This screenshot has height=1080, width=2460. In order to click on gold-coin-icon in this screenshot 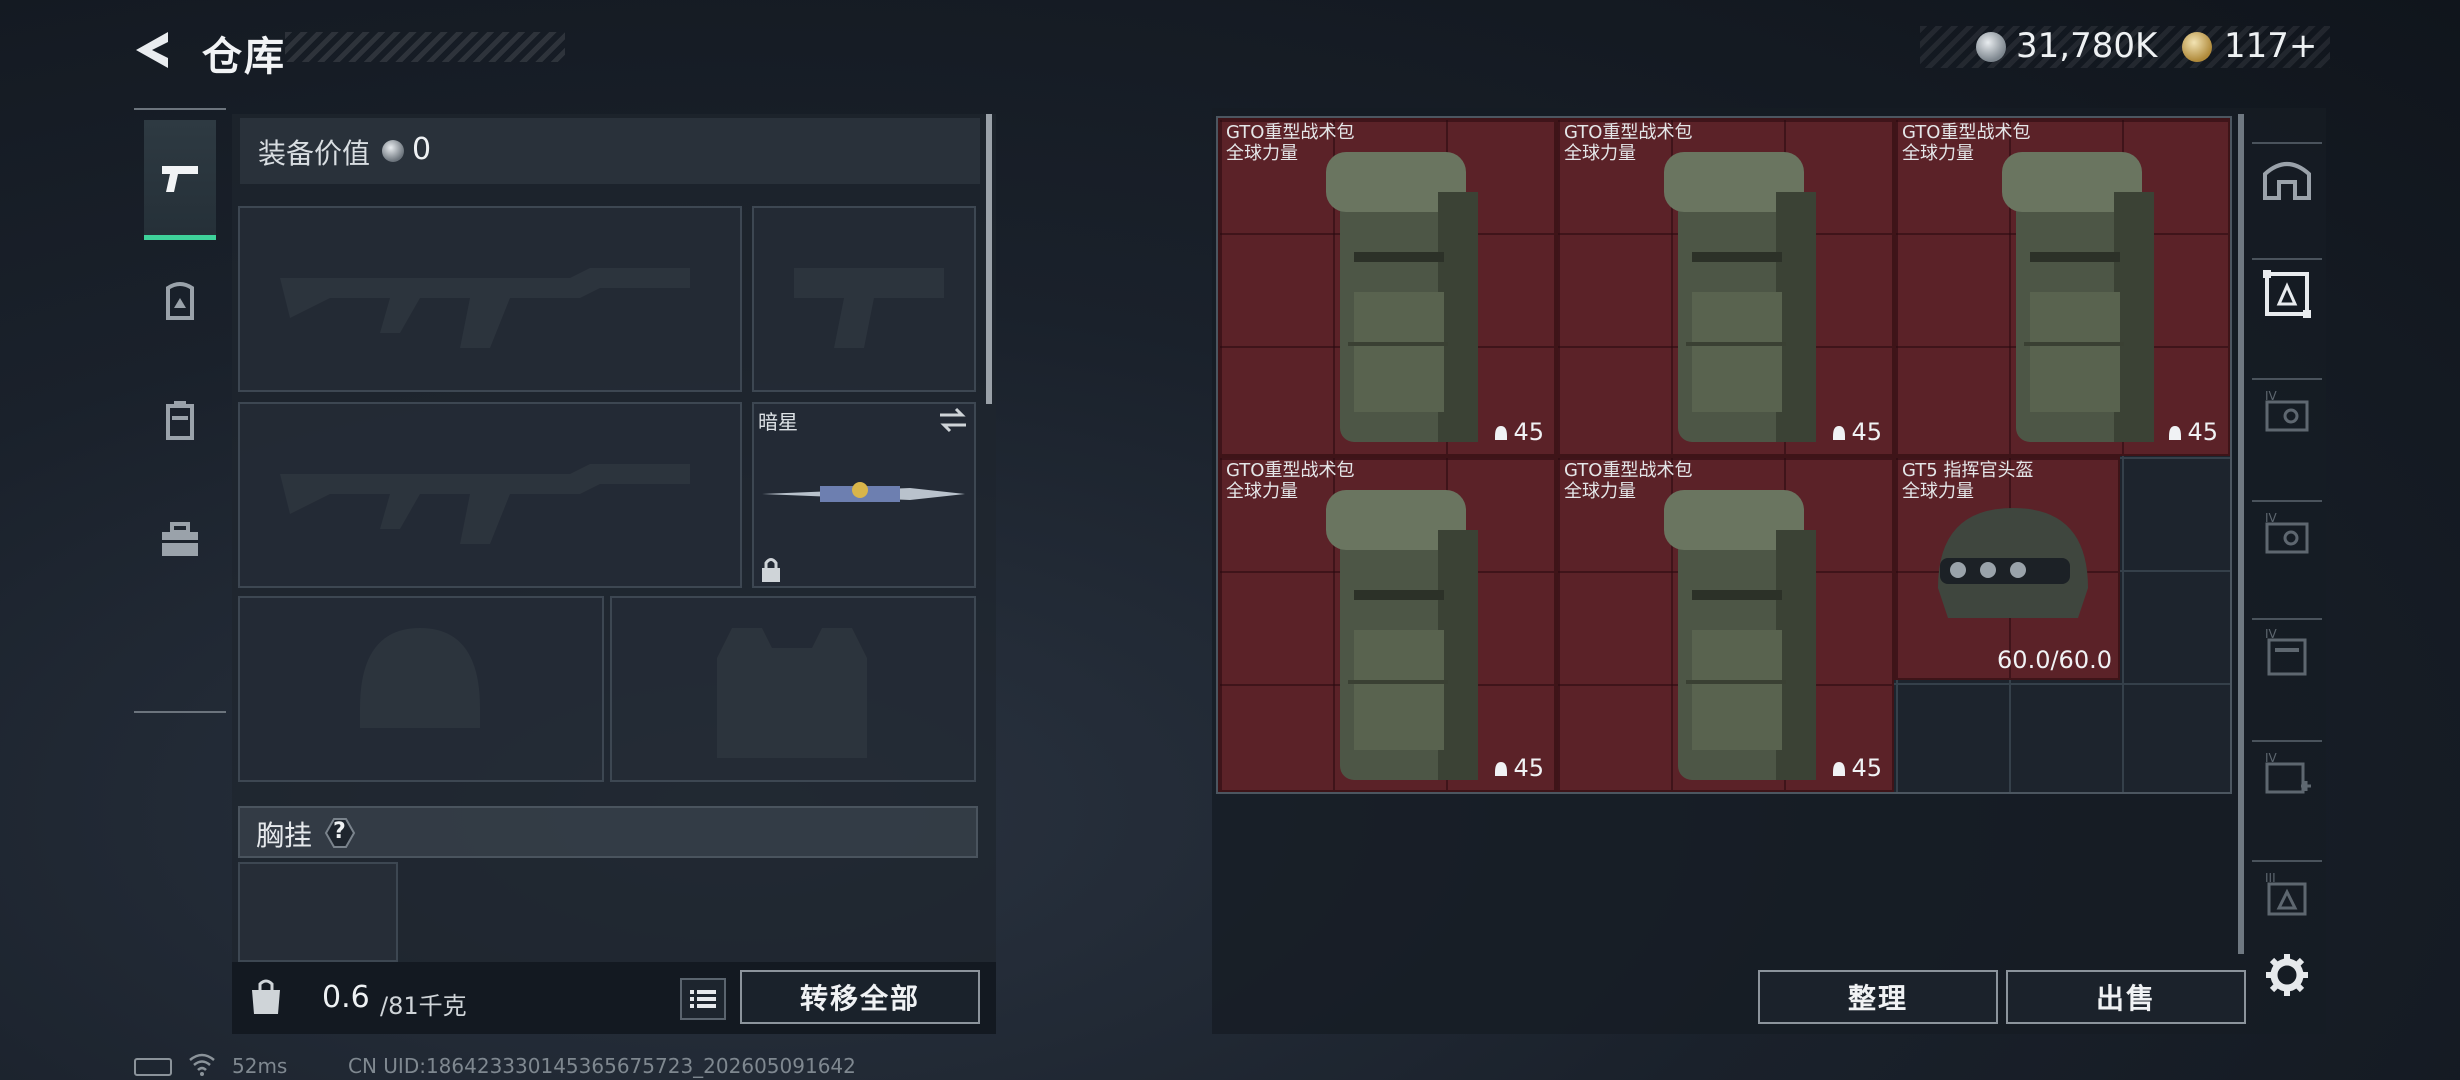, I will do `click(2197, 47)`.